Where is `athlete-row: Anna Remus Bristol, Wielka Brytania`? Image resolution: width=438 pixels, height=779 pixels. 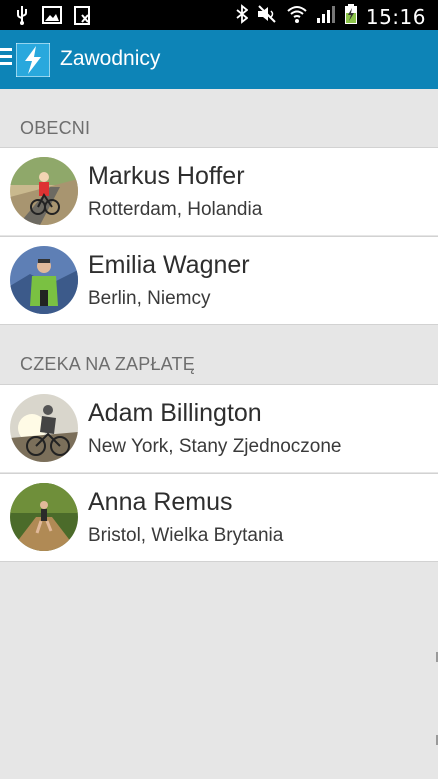 athlete-row: Anna Remus Bristol, Wielka Brytania is located at coordinates (219, 517).